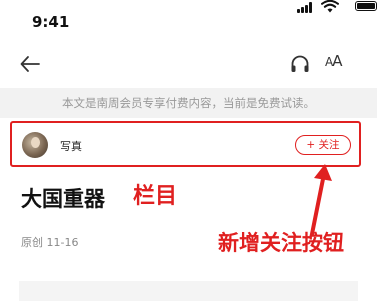 Image resolution: width=377 pixels, height=301 pixels. Describe the element at coordinates (305, 7) in the screenshot. I see `signal-icon` at that location.